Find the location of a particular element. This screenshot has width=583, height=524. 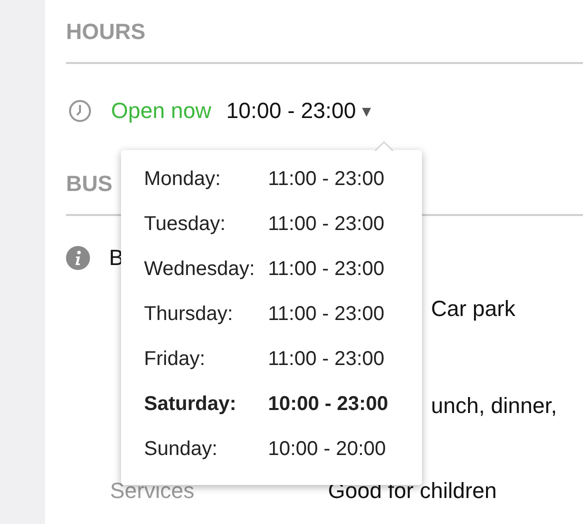

info-value: Car park is located at coordinates (473, 309).